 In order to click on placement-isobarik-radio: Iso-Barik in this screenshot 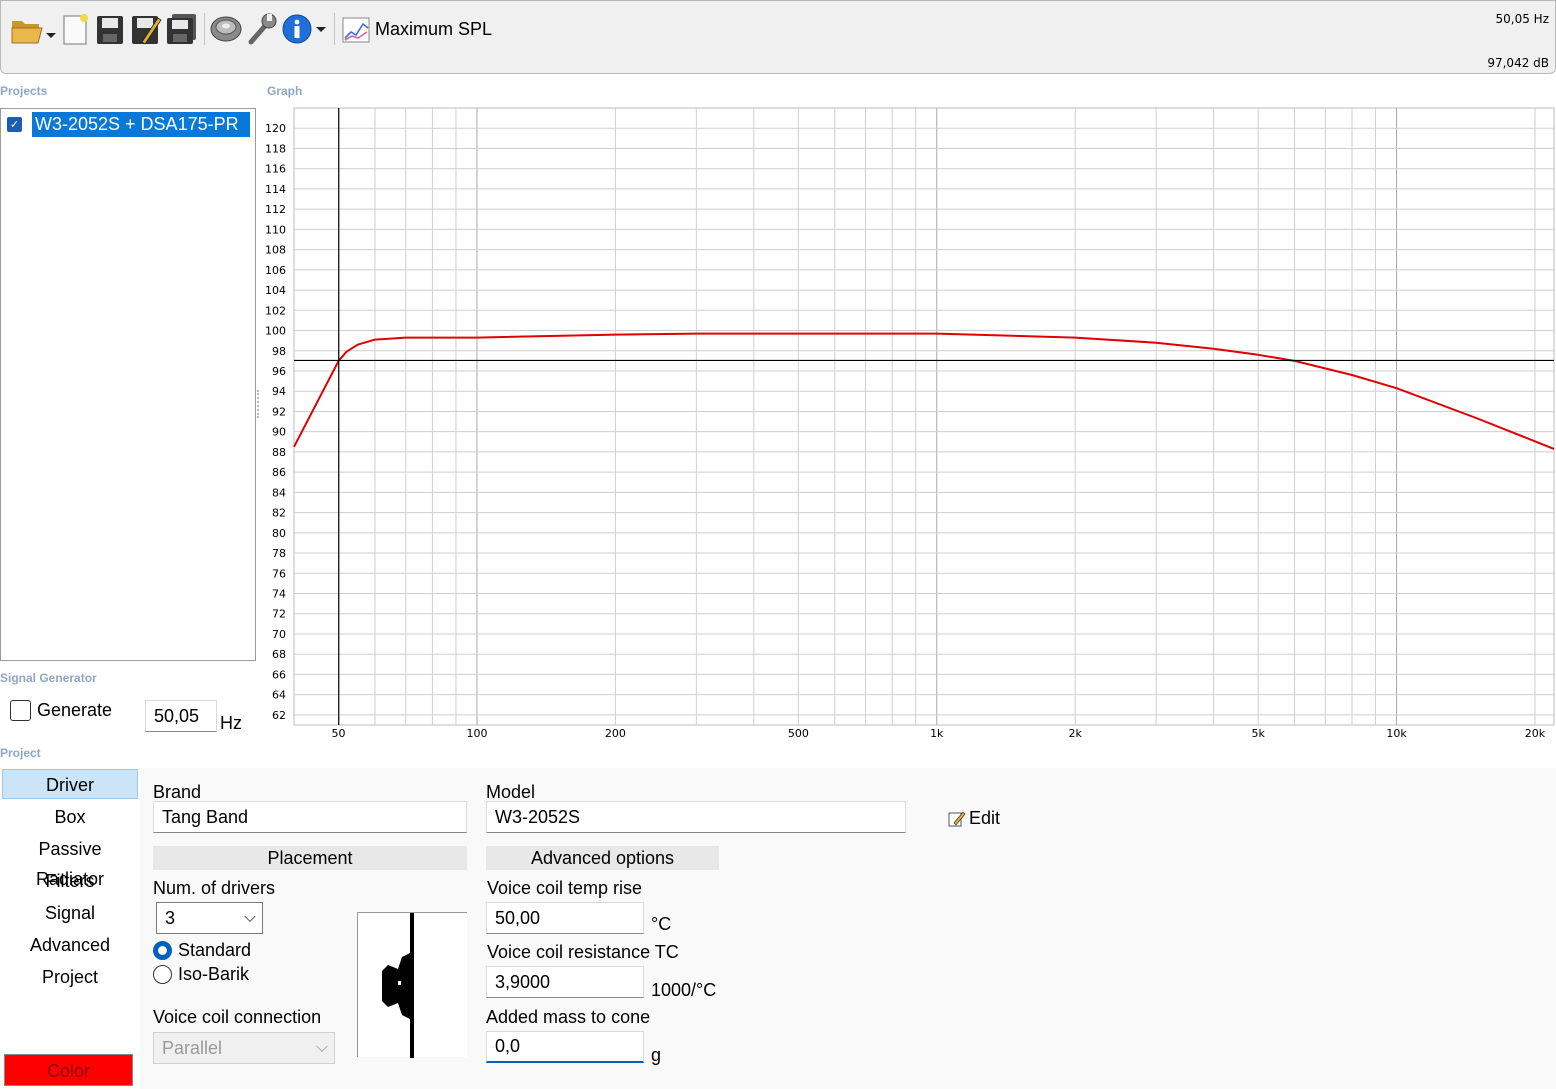, I will do `click(201, 974)`.